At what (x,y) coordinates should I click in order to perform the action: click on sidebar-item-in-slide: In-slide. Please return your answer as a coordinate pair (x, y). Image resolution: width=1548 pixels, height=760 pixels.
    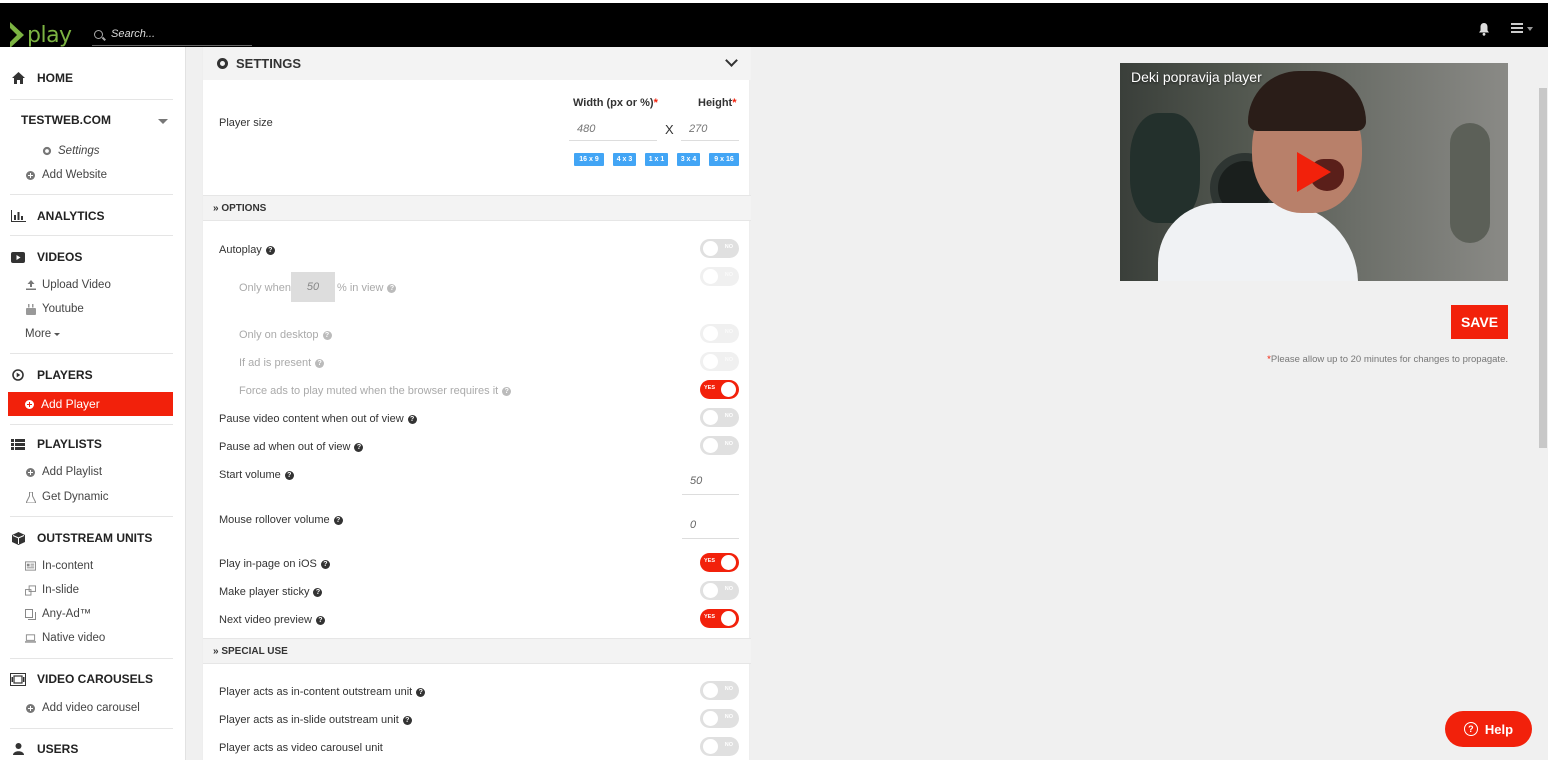
    Looking at the image, I should click on (52, 590).